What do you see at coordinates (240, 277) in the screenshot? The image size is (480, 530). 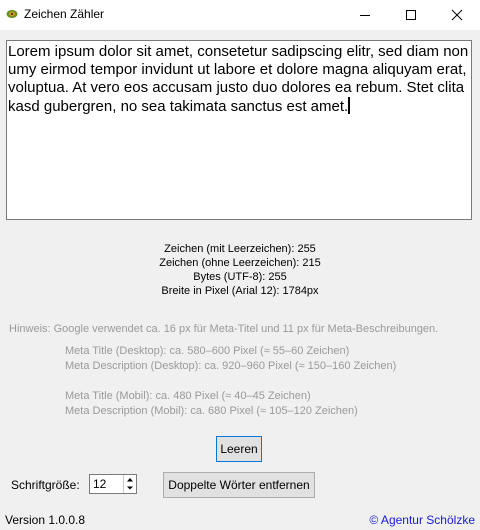 I see `stat-bytes: Bytes (UTF-8): 255` at bounding box center [240, 277].